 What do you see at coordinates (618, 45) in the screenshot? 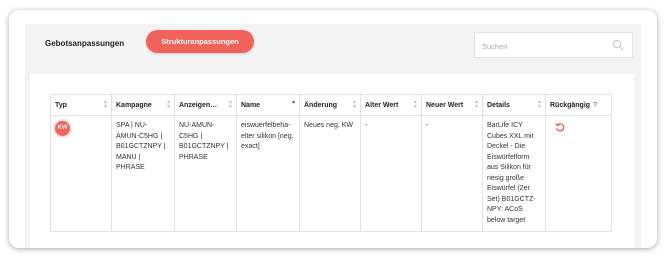
I see `search-icon` at bounding box center [618, 45].